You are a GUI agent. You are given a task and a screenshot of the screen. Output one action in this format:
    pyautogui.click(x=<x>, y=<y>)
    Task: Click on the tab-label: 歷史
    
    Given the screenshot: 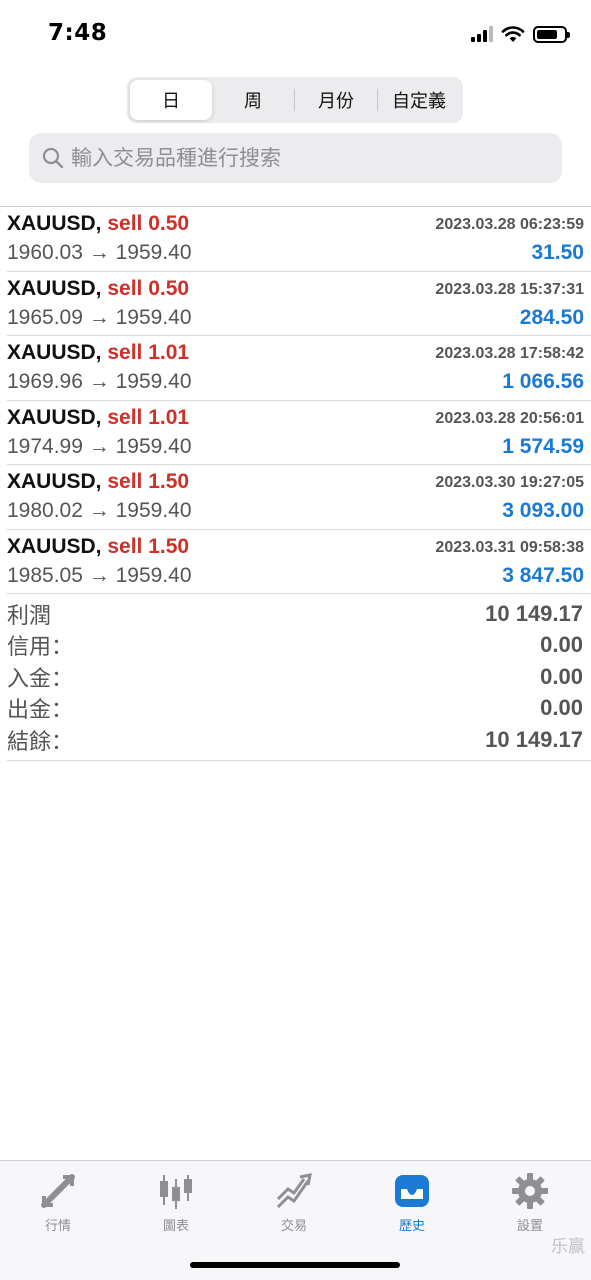 What is the action you would take?
    pyautogui.click(x=411, y=1226)
    